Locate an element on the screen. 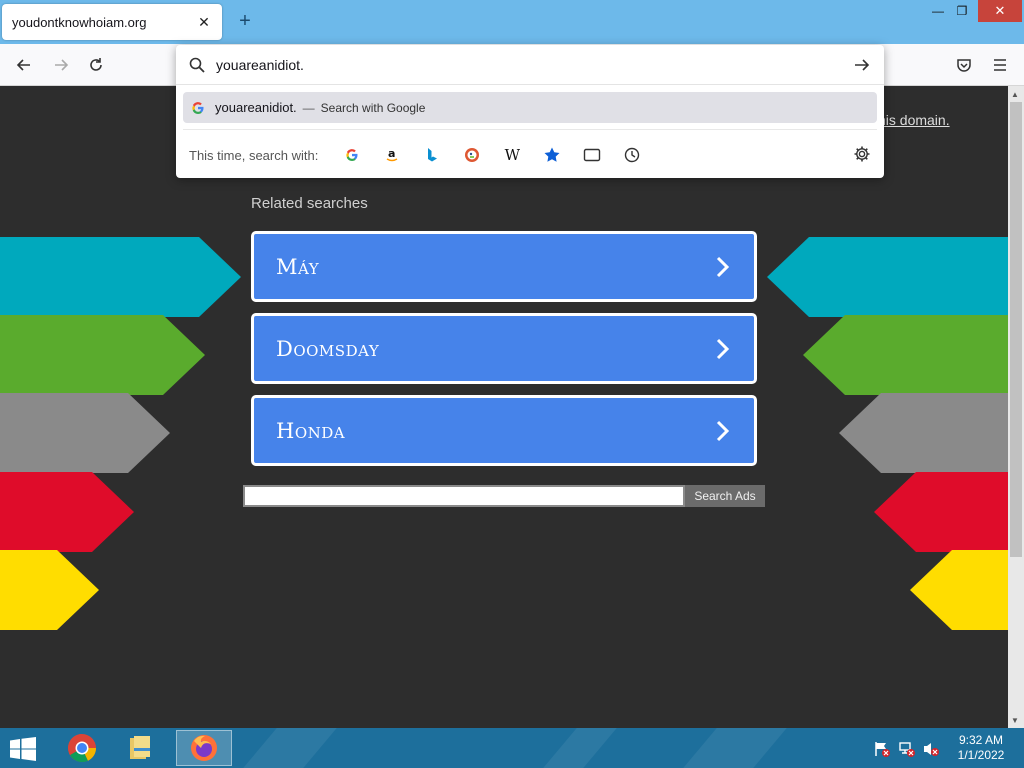 Image resolution: width=1024 pixels, height=768 pixels. related-search-label: Máy is located at coordinates (298, 266).